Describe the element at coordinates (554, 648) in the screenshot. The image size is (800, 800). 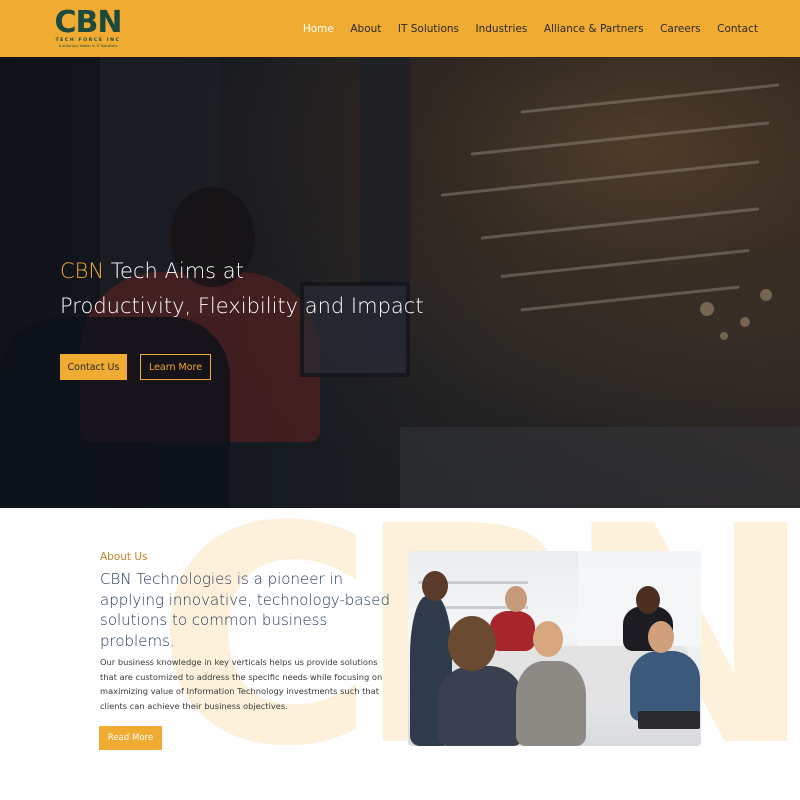
I see `team-meeting-photo` at that location.